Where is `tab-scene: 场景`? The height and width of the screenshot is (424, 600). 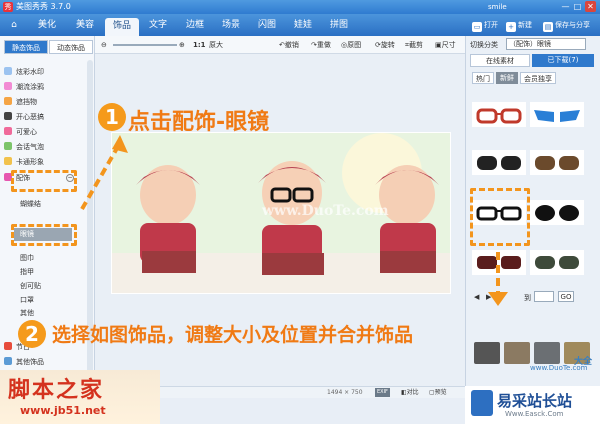 tab-scene: 场景 is located at coordinates (231, 25).